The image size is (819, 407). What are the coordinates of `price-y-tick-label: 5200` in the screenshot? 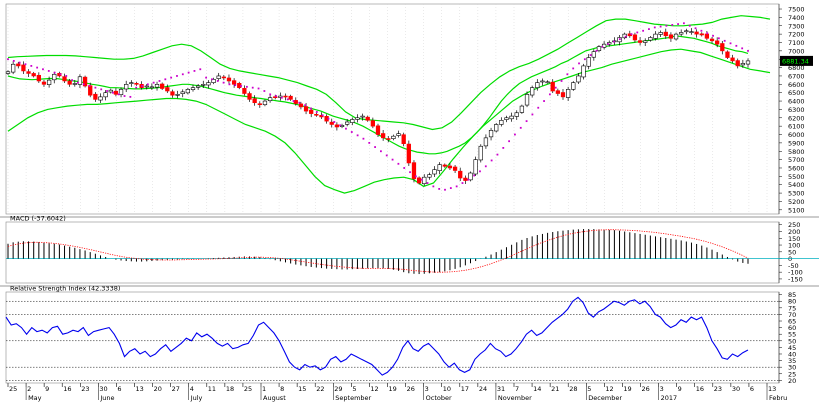 It's located at (796, 202).